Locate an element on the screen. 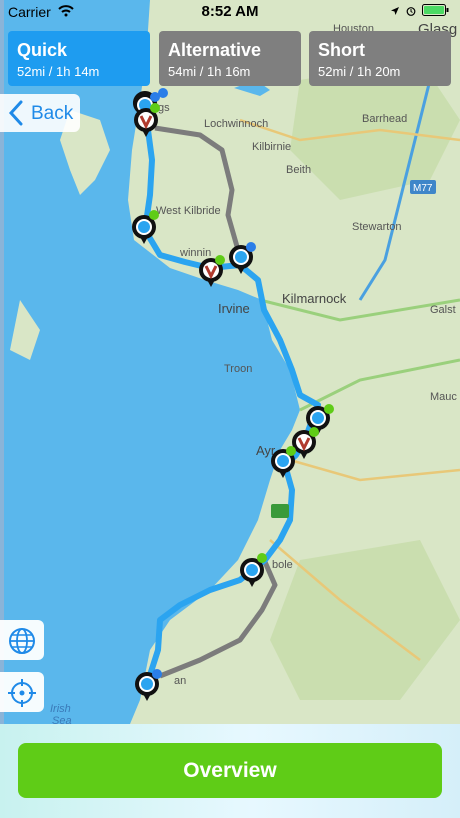  map-label-maybole: bole is located at coordinates (282, 565).